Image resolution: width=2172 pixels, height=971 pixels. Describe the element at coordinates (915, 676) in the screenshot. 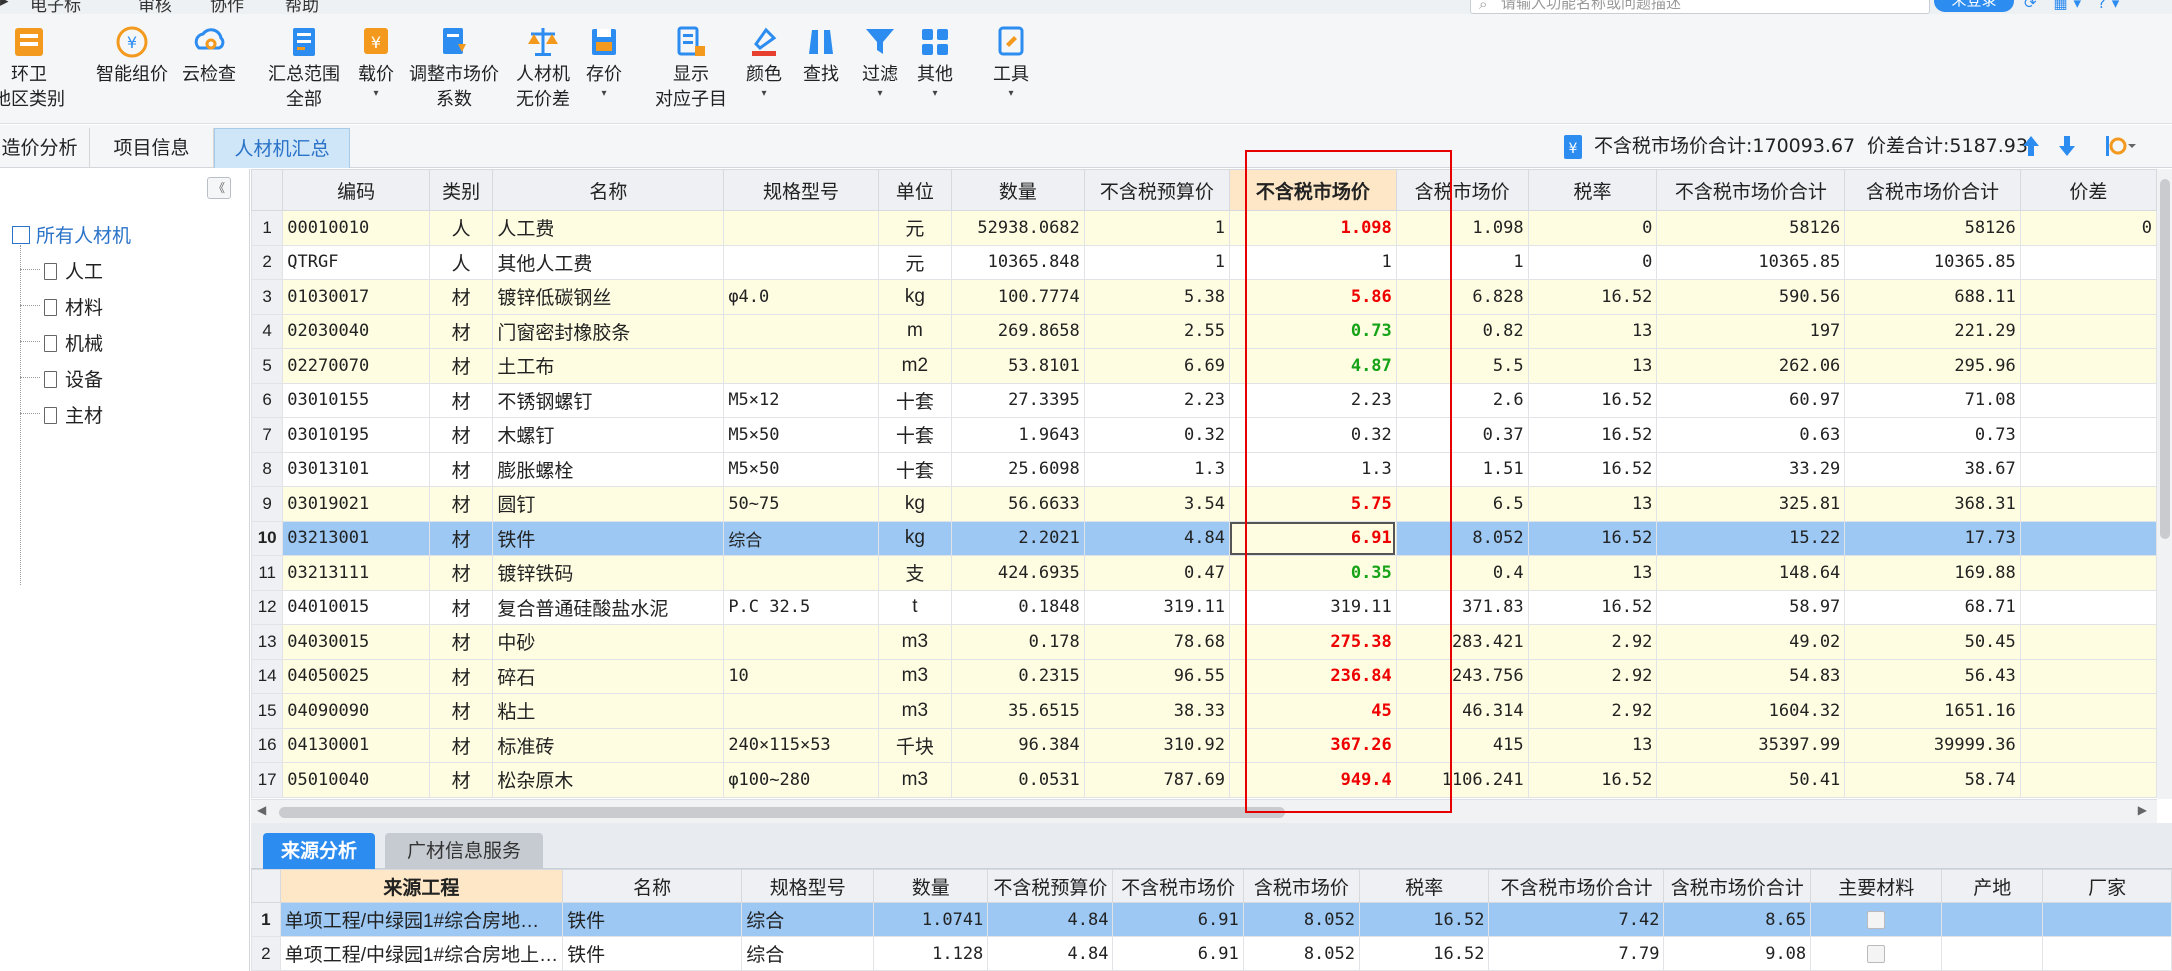

I see `cell-unit: m3` at that location.